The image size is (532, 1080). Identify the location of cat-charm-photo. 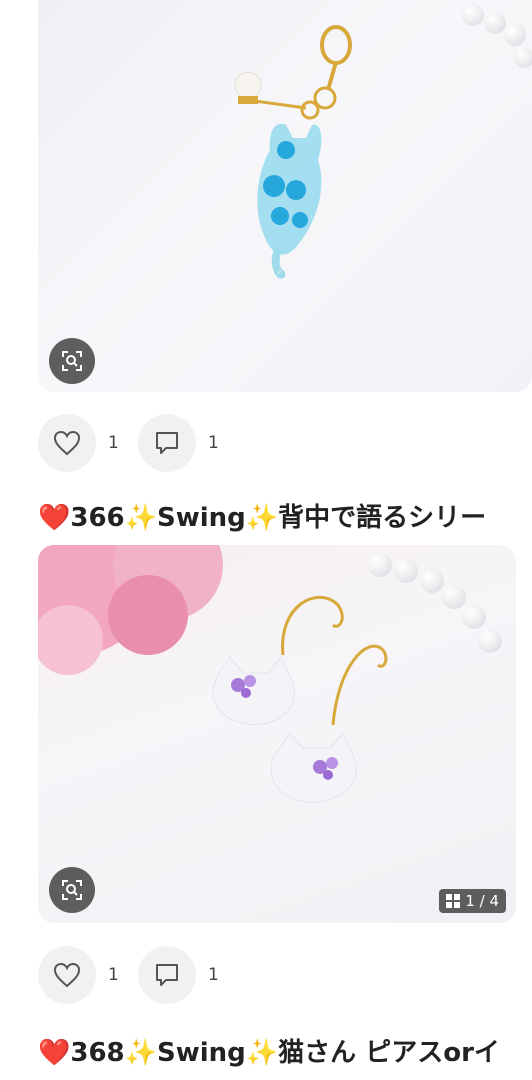
(293, 152).